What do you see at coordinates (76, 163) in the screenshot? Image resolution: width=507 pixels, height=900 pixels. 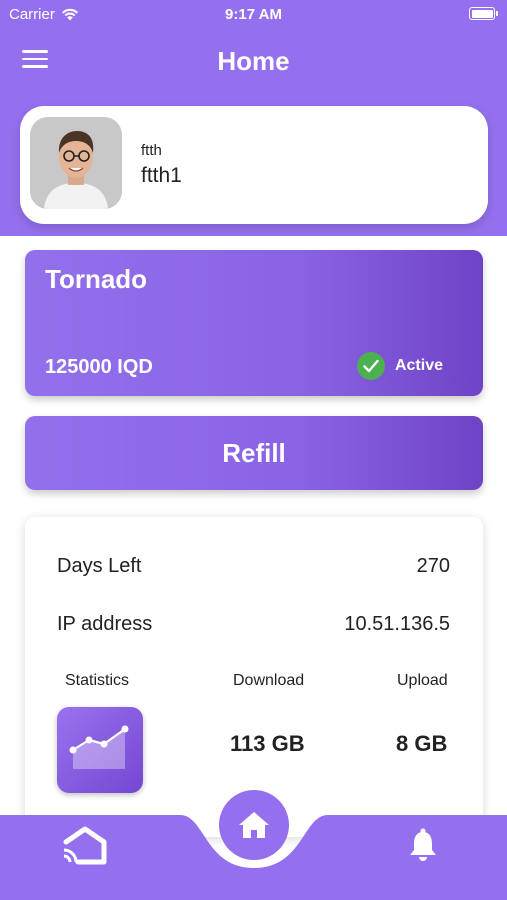 I see `avatar` at bounding box center [76, 163].